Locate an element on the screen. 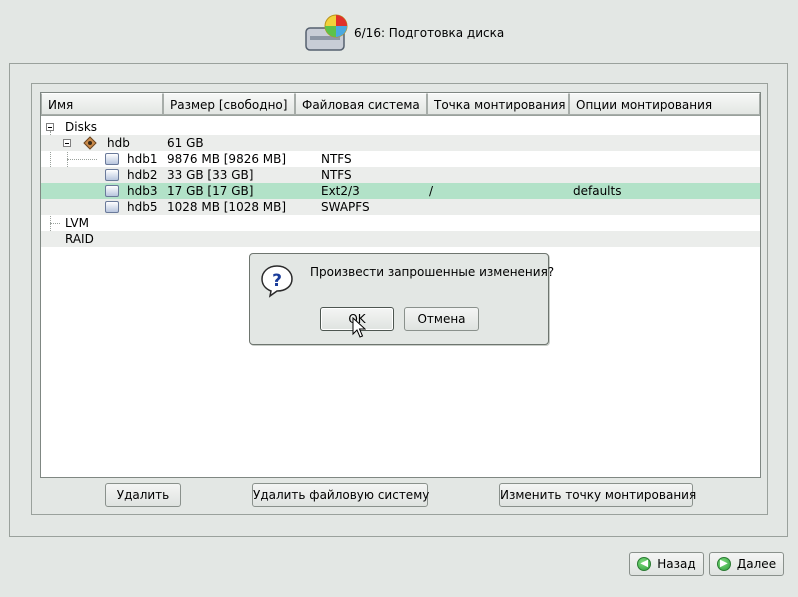  row-name: Disks is located at coordinates (81, 127).